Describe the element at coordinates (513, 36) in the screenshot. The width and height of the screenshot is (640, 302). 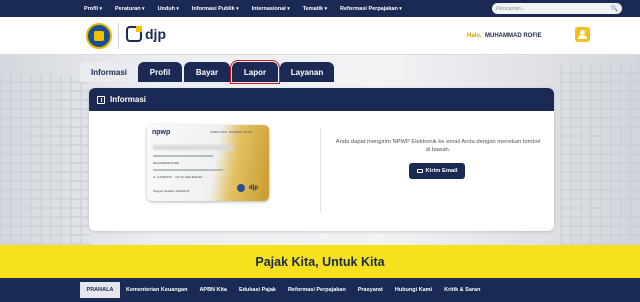
I see `user-name: MUHAMMAD ROFIE` at that location.